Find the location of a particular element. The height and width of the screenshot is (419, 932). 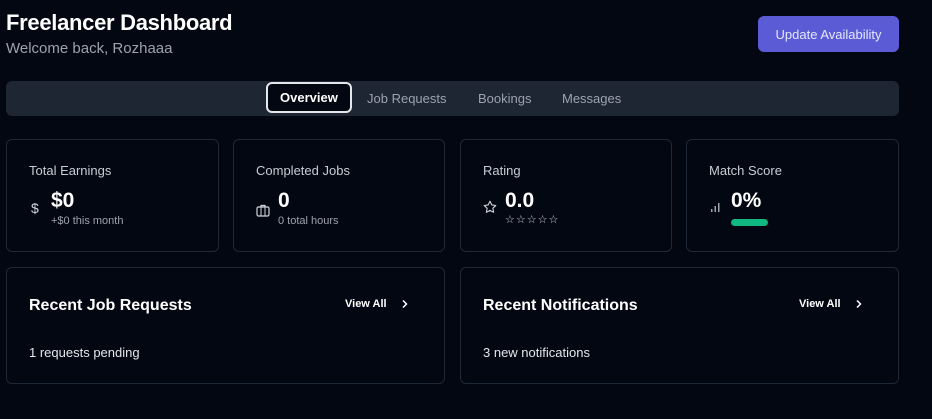

panel-title: Recent Notifications is located at coordinates (560, 305).